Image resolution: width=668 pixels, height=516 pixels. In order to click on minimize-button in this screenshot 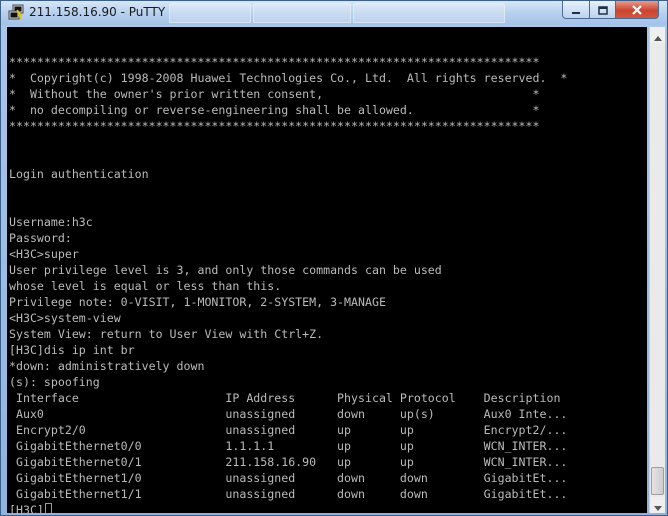, I will do `click(576, 10)`.